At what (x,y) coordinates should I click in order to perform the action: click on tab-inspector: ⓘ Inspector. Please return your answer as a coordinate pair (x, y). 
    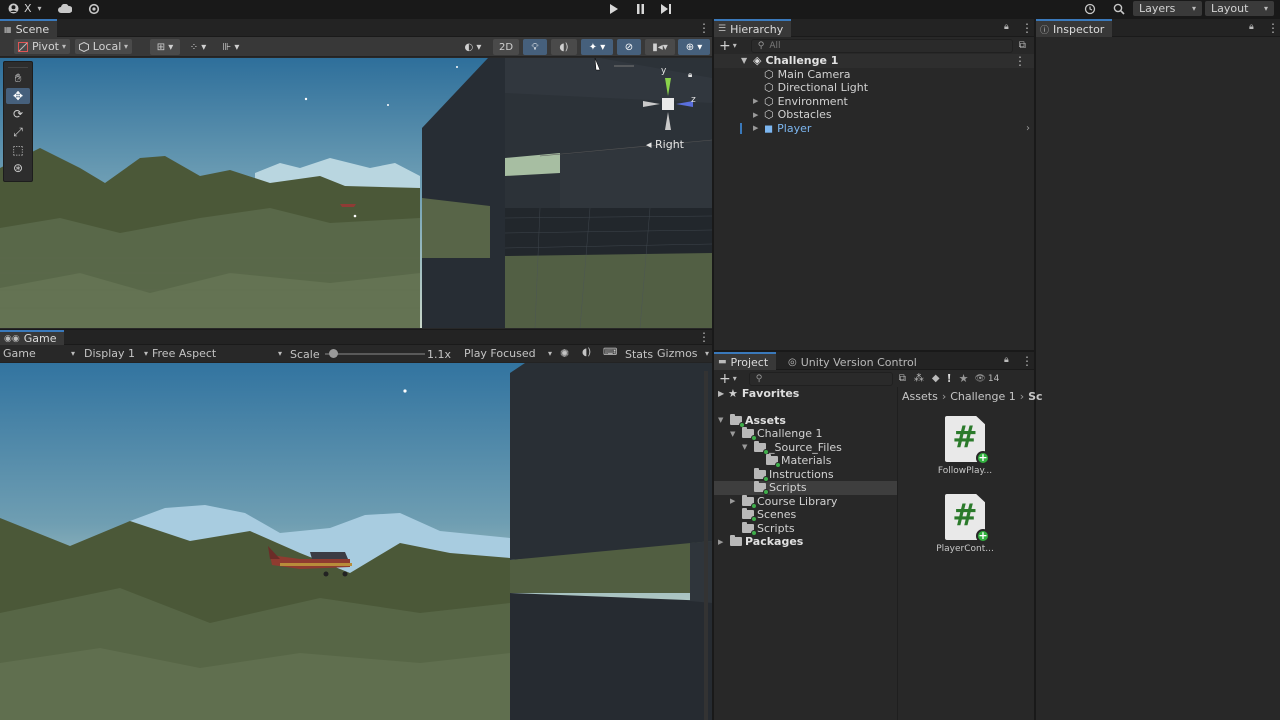
    Looking at the image, I should click on (1074, 28).